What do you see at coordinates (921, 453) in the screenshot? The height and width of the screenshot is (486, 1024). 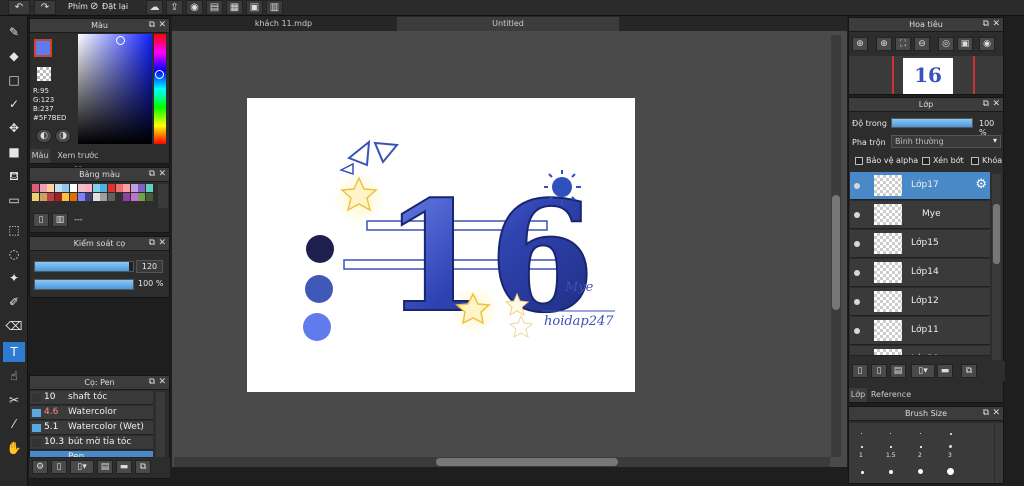 I see `brush-size-grid: 1 1.5 2 3` at bounding box center [921, 453].